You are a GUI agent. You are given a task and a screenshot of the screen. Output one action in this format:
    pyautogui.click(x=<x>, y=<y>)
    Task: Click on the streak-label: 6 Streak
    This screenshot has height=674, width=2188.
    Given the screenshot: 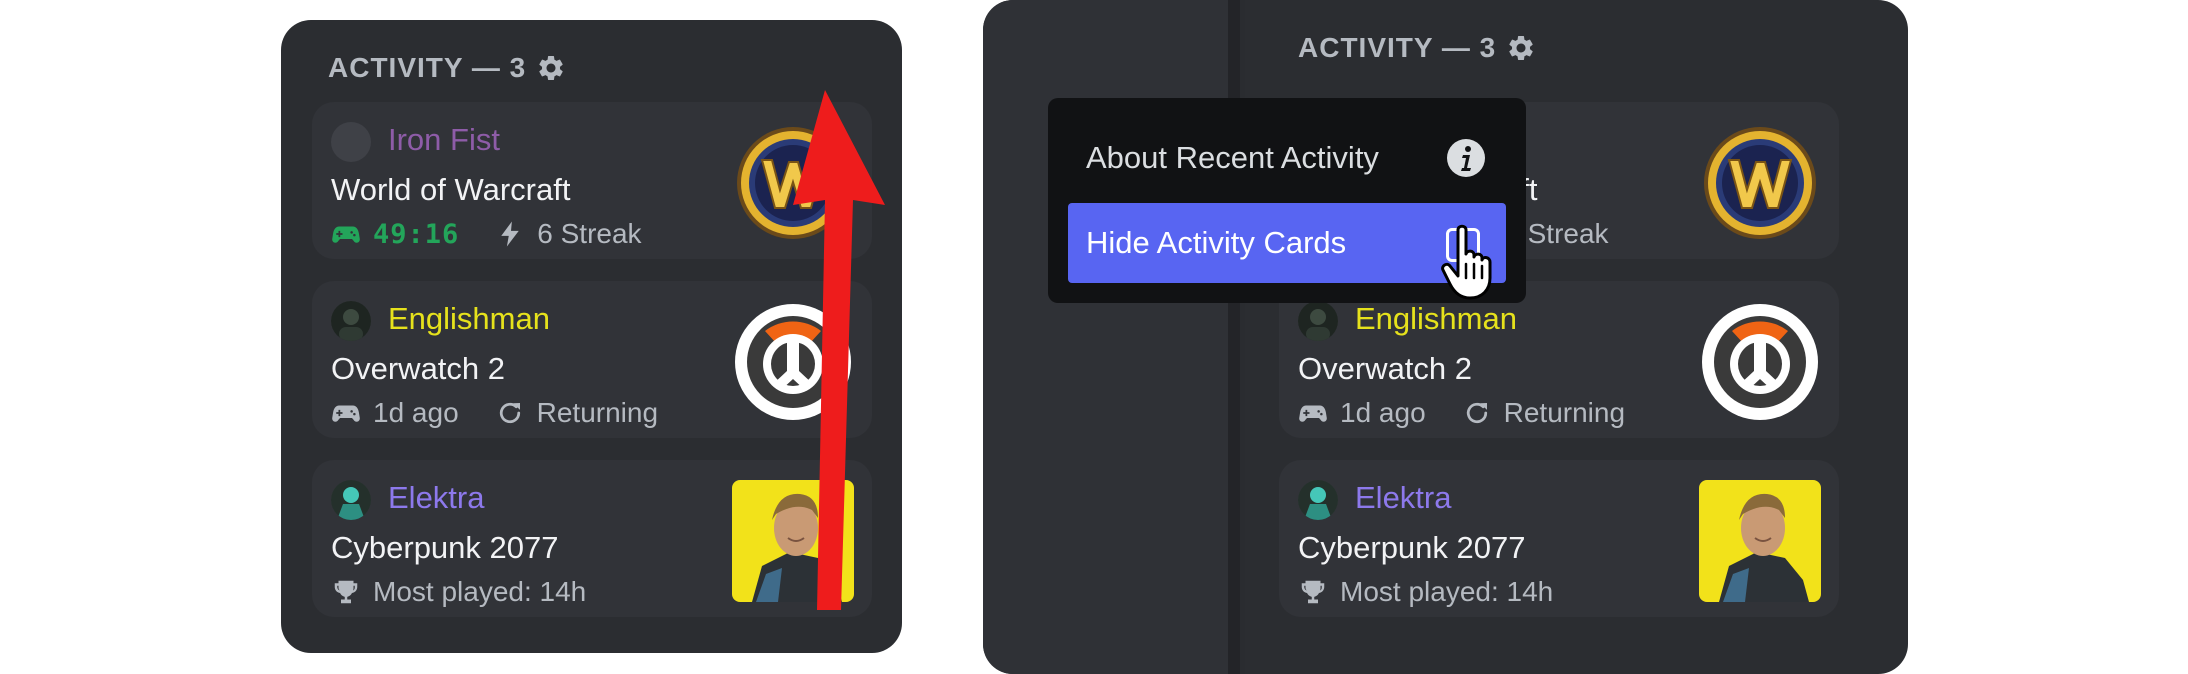 What is the action you would take?
    pyautogui.click(x=589, y=233)
    